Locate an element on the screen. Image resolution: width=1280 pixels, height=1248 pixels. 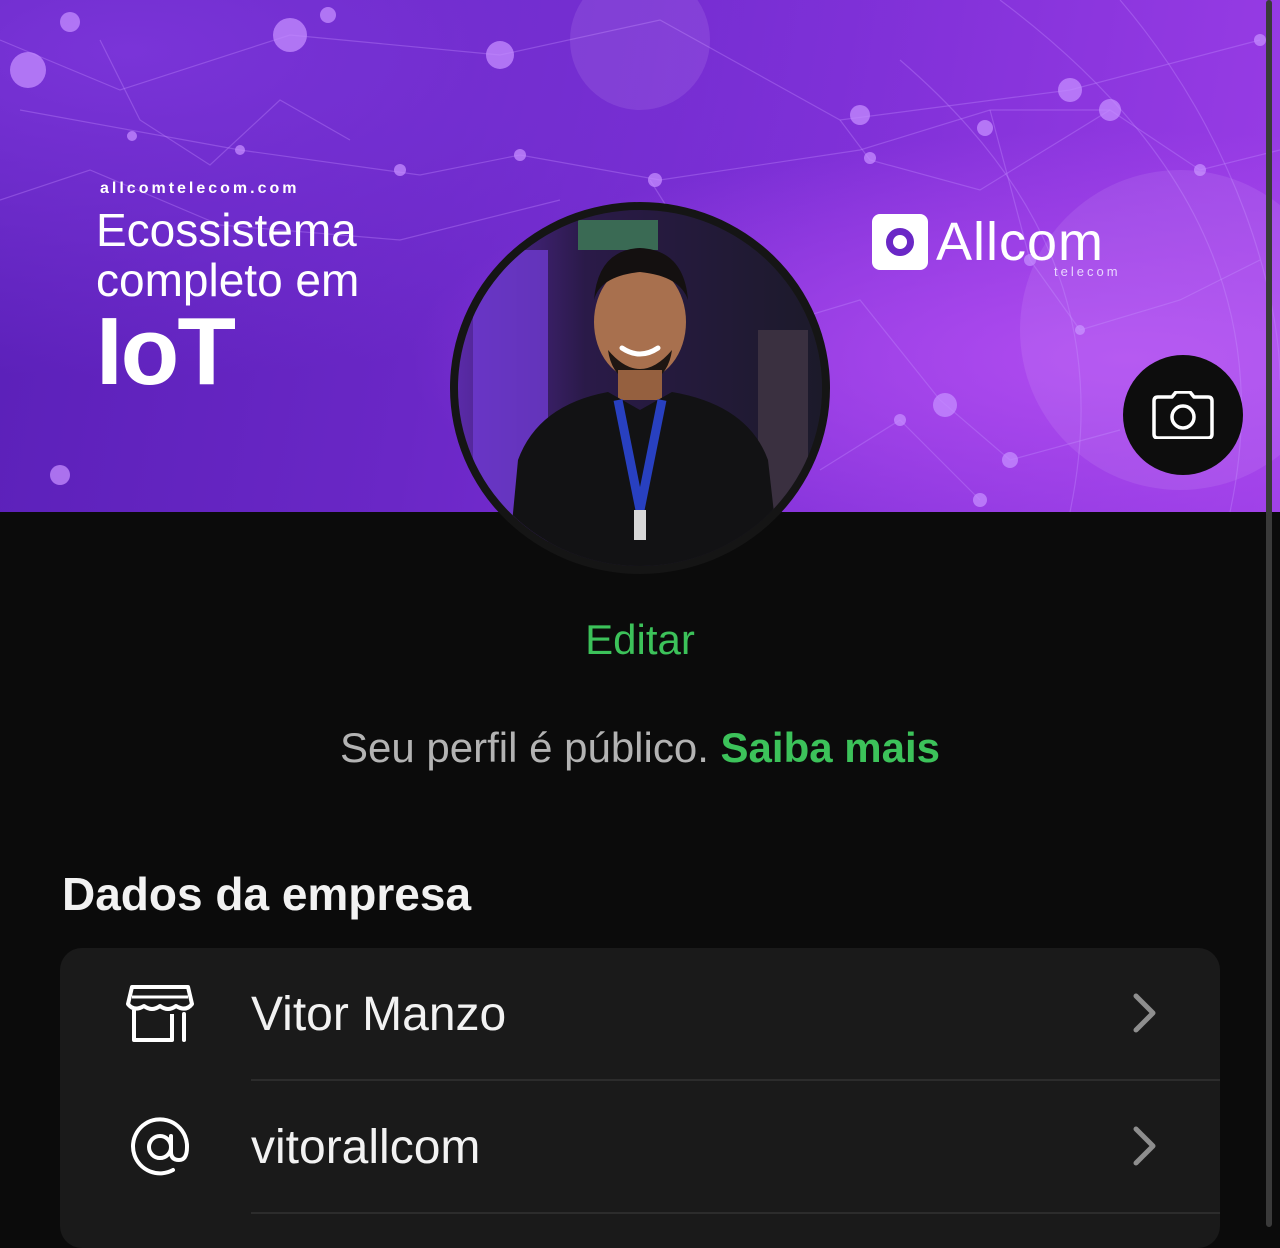
change-cover-button is located at coordinates (1183, 415).